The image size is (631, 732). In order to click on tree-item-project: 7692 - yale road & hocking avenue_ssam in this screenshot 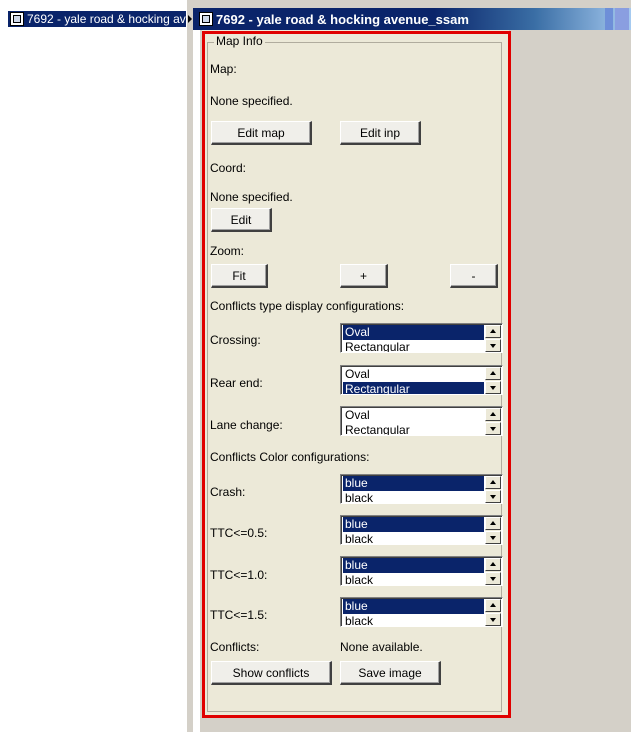, I will do `click(97, 19)`.